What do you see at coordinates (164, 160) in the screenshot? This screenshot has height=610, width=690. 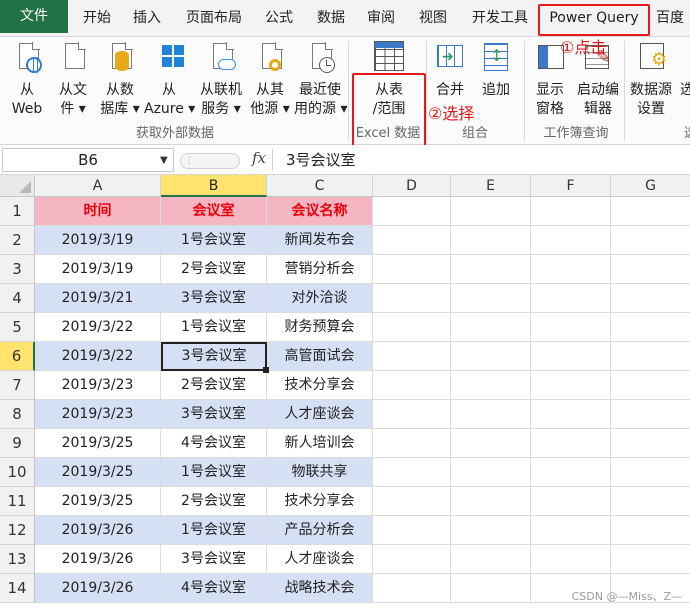 I see `chevron-down-icon: ▼` at bounding box center [164, 160].